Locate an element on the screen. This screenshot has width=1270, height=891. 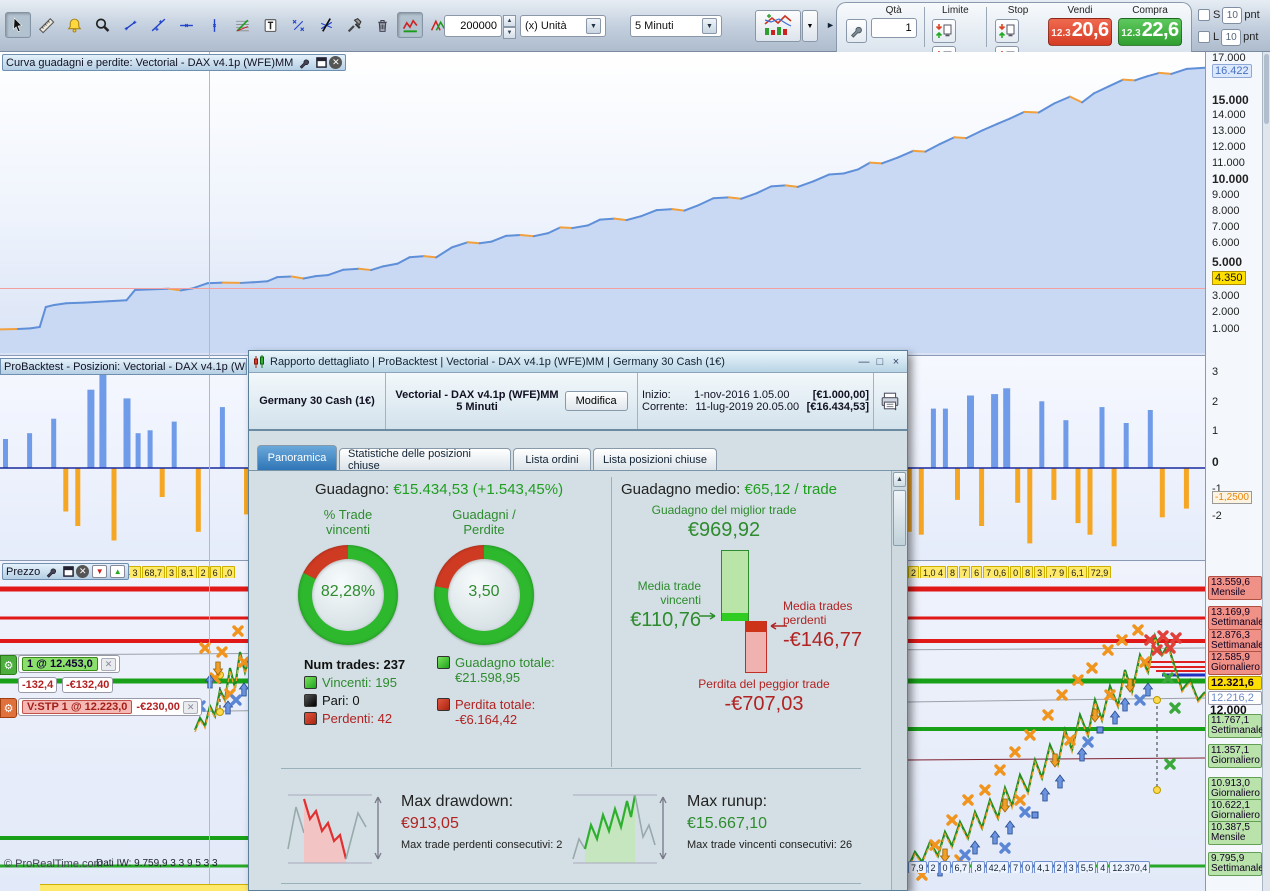
close-icon: × is located at coordinates (896, 362).